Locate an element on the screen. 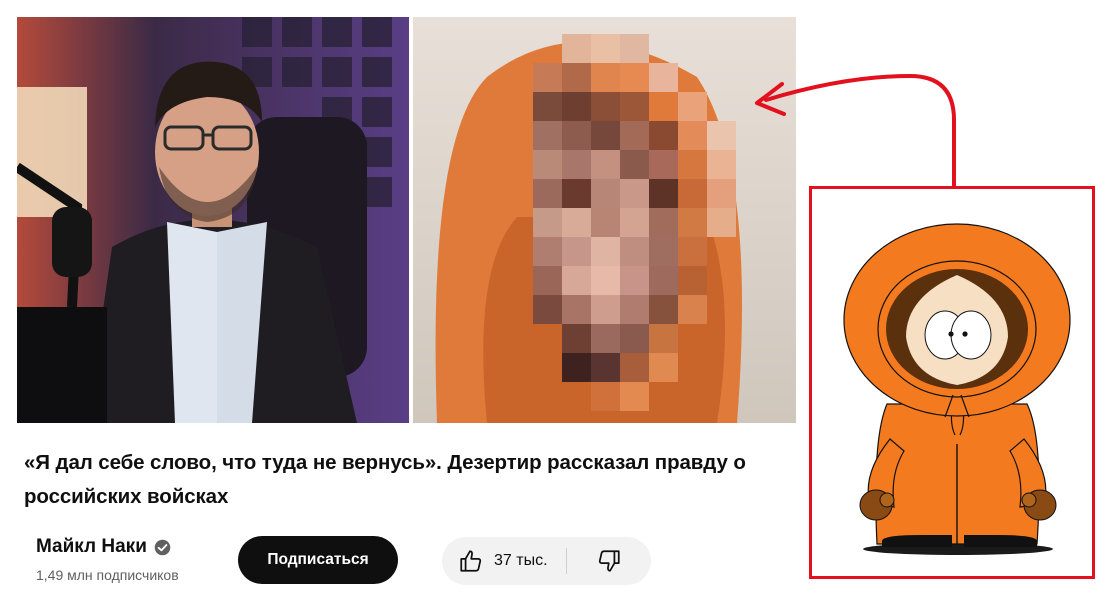  thumbs-down-icon is located at coordinates (609, 561).